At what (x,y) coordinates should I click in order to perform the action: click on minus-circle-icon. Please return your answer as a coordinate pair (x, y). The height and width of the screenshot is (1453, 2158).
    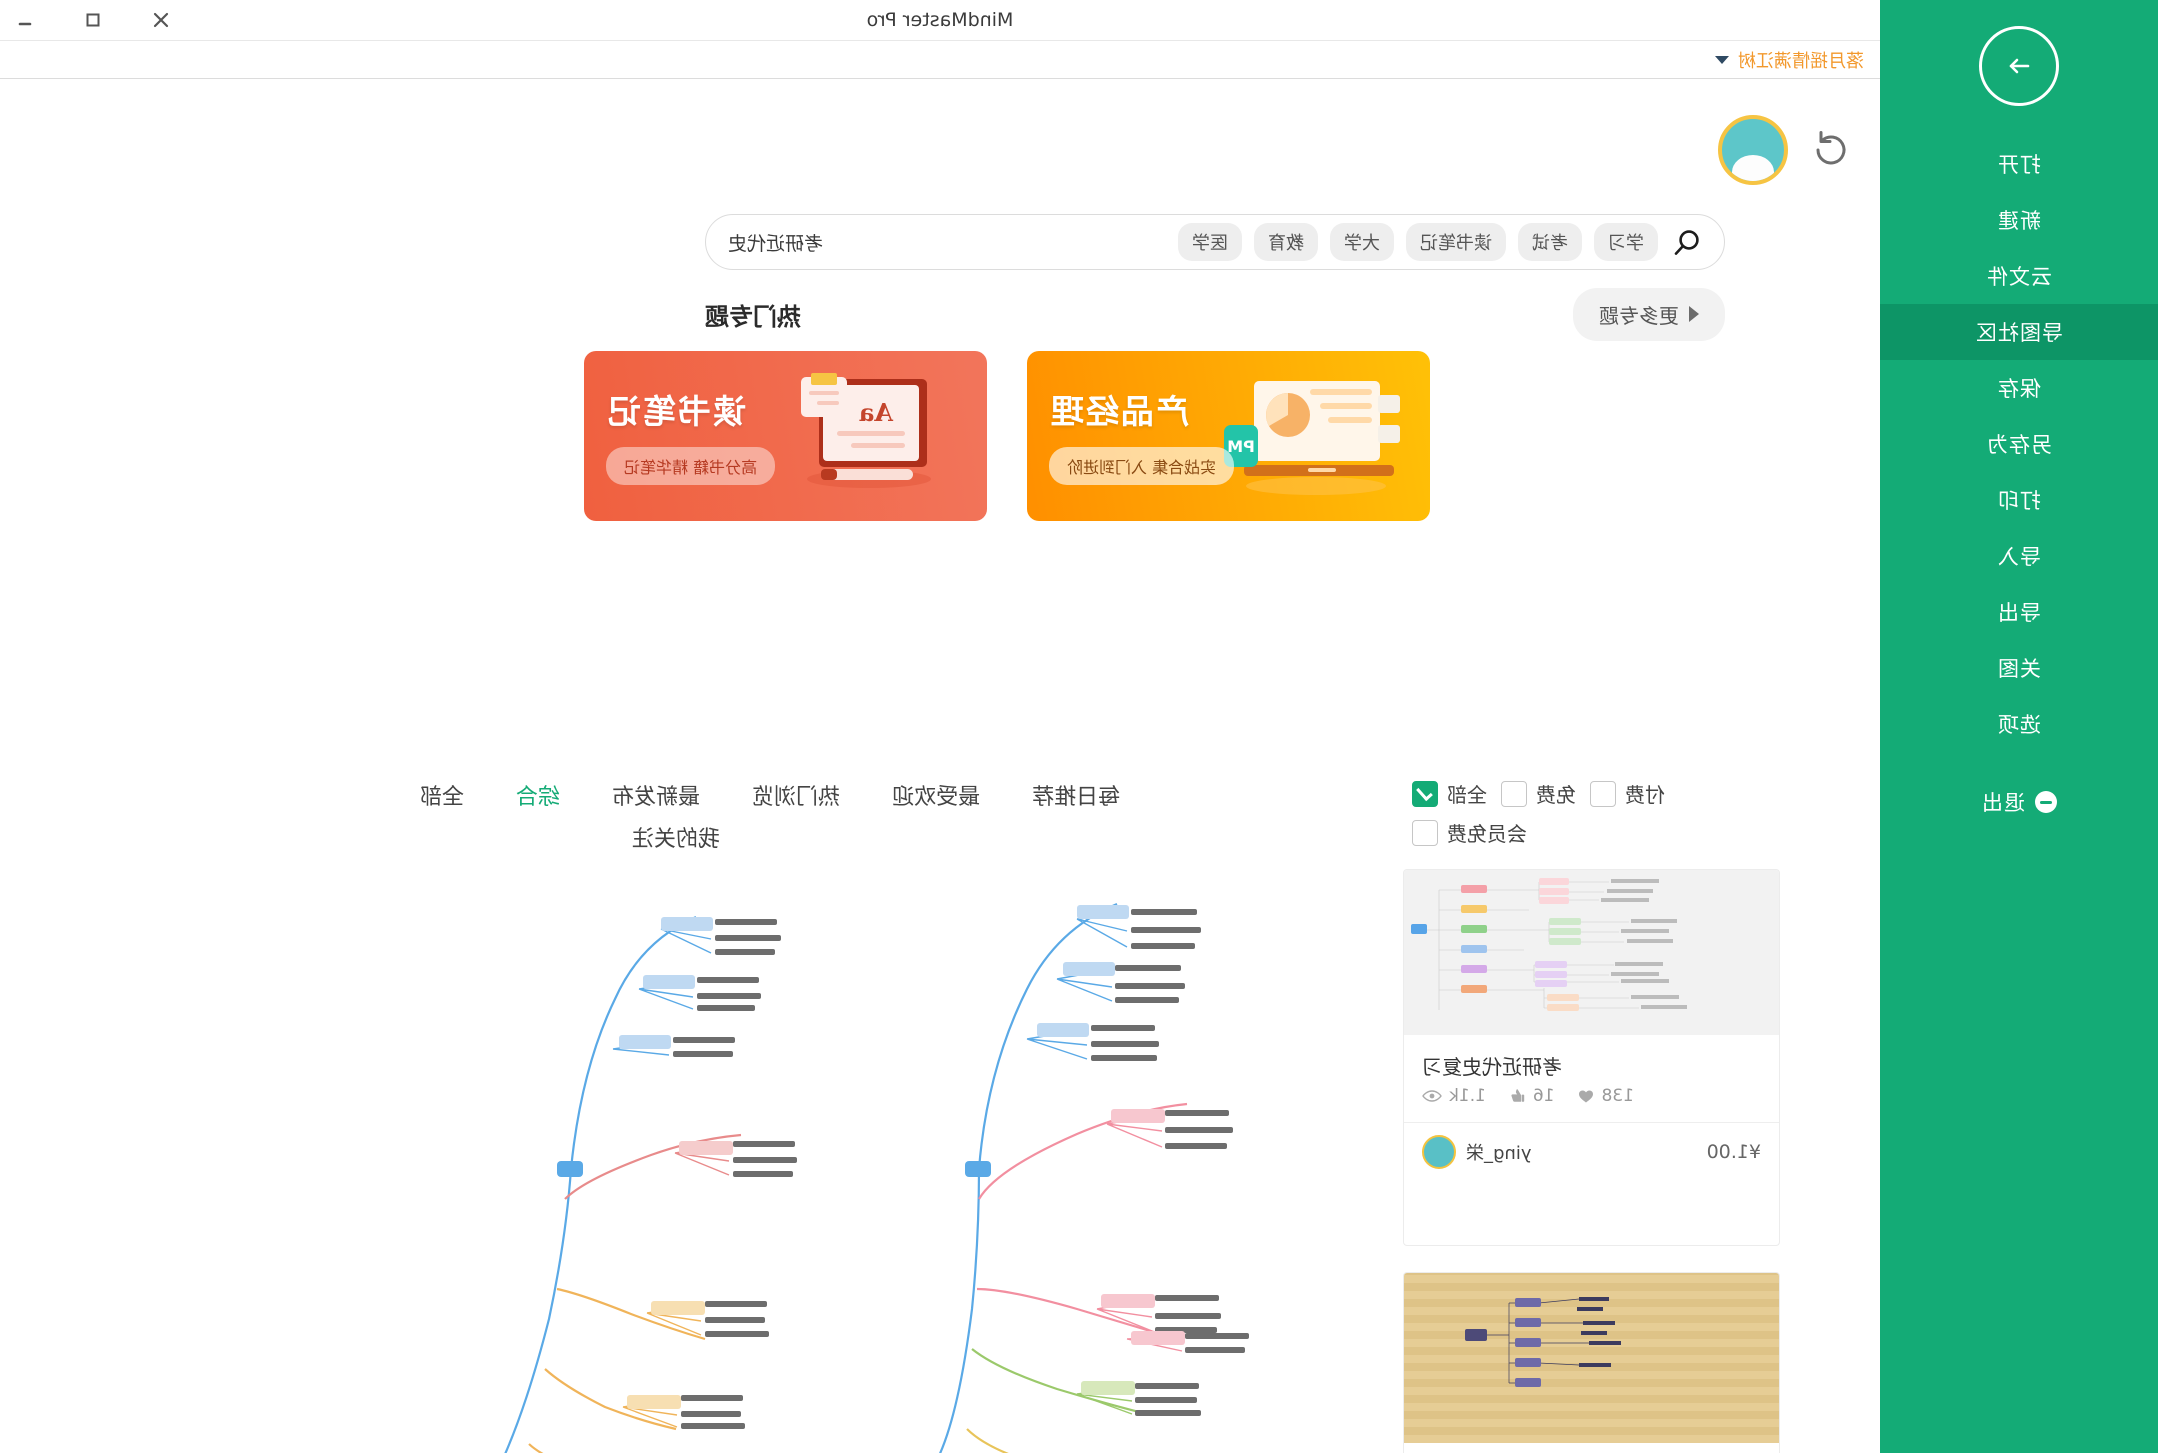
    Looking at the image, I should click on (2046, 802).